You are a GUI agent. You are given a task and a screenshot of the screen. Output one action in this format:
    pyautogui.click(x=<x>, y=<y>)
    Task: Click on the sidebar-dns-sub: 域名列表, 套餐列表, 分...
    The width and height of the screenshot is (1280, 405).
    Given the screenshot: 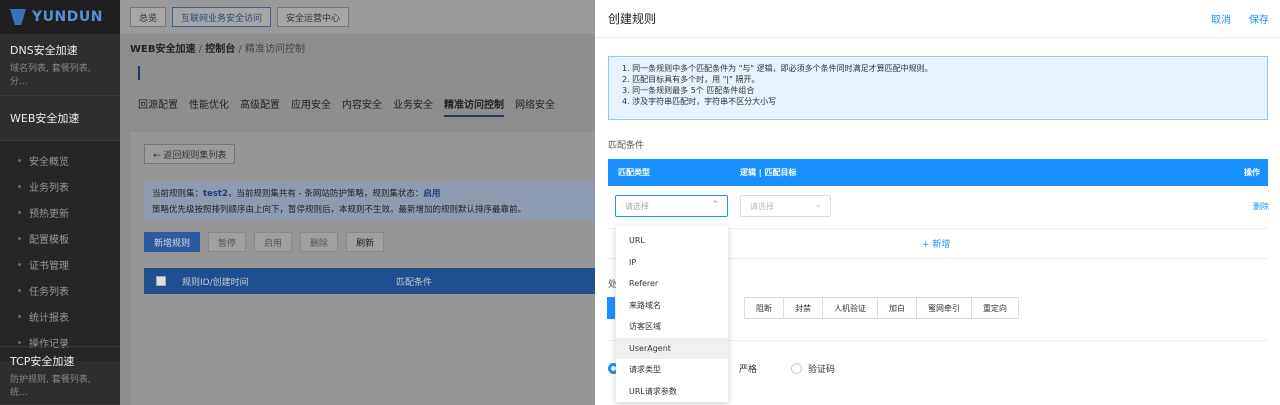 What is the action you would take?
    pyautogui.click(x=50, y=75)
    